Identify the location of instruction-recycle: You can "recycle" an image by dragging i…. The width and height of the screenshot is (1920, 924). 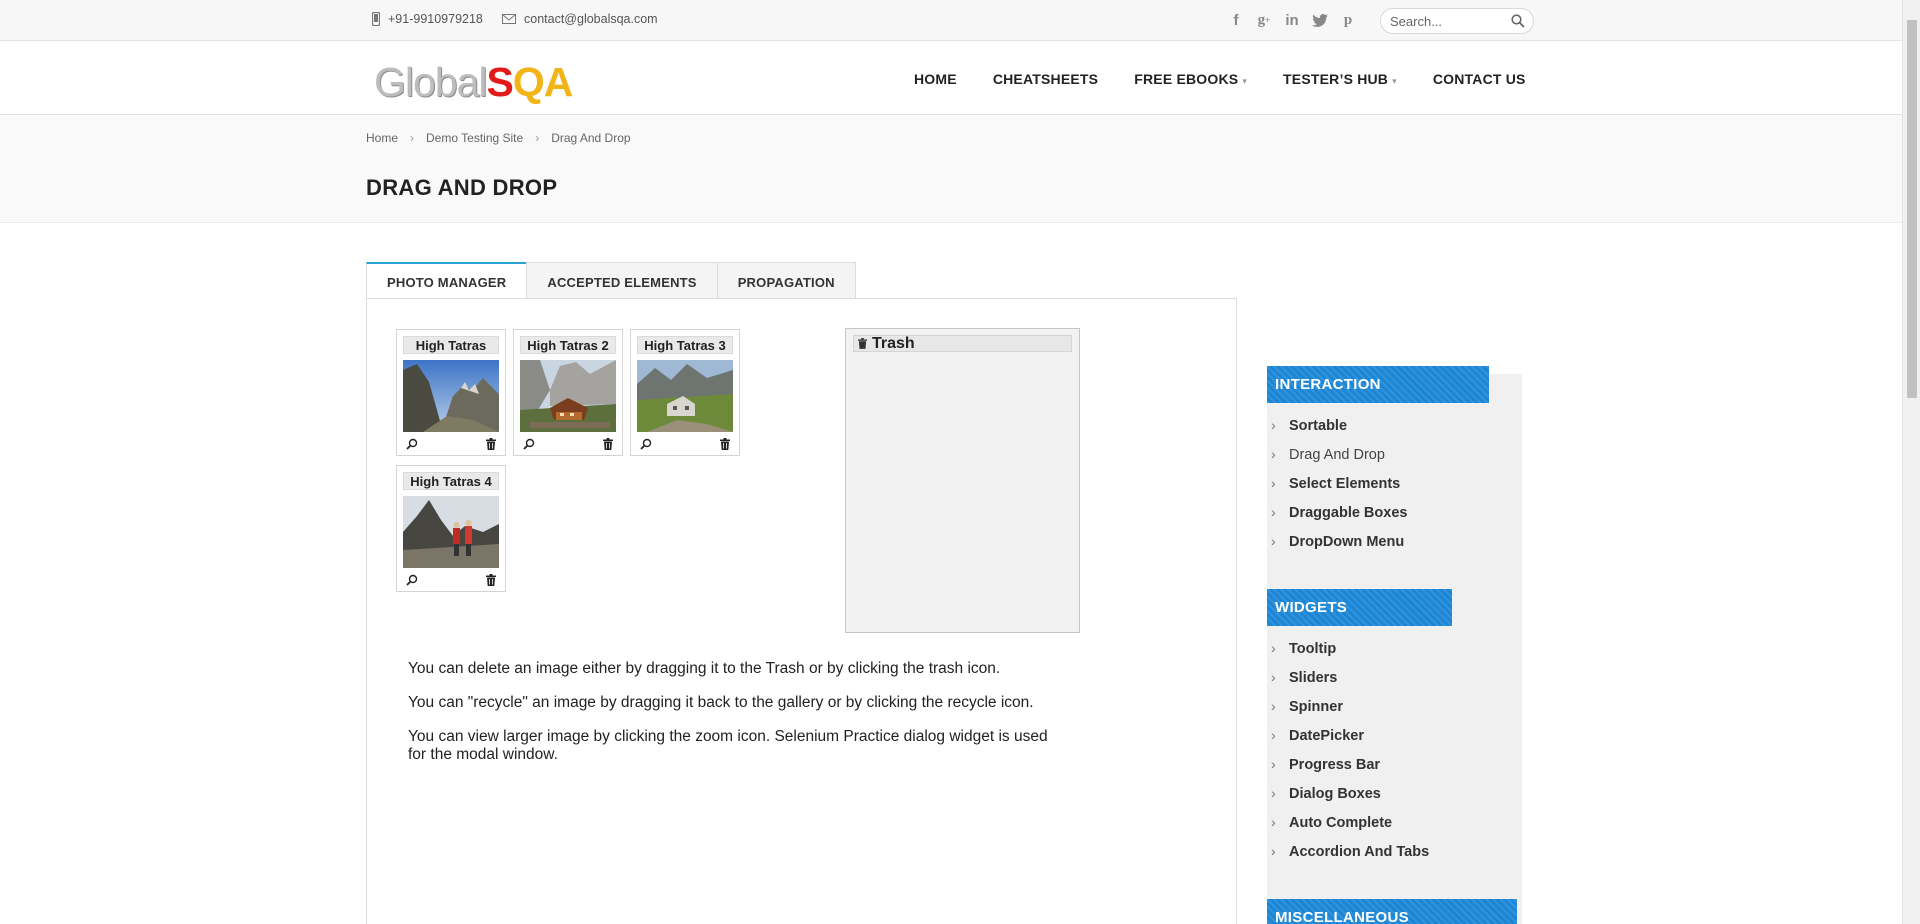
(721, 702).